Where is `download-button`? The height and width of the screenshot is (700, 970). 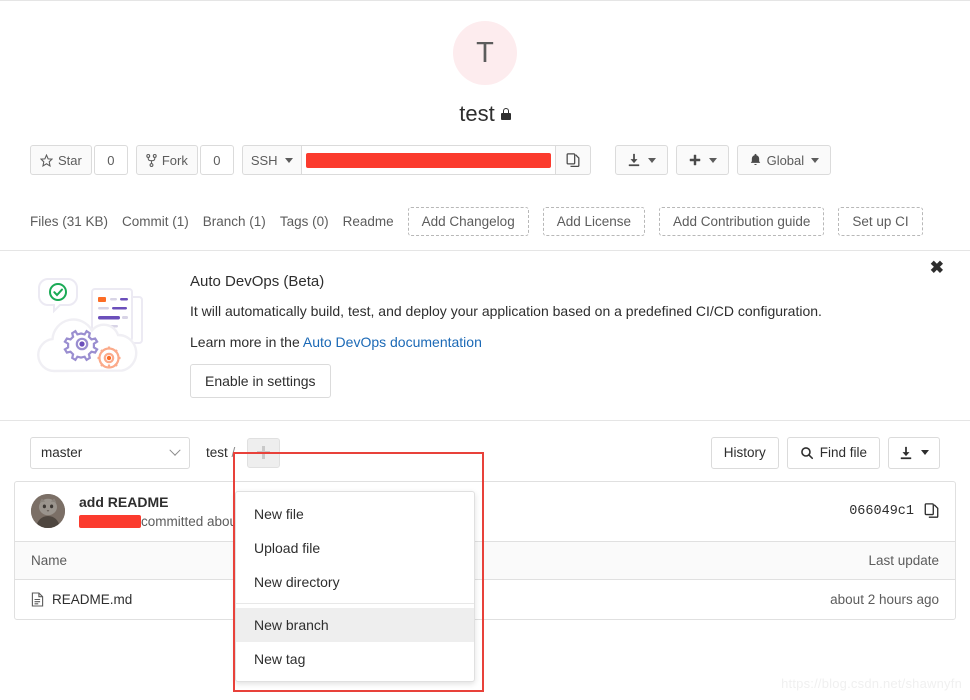
download-button is located at coordinates (641, 160).